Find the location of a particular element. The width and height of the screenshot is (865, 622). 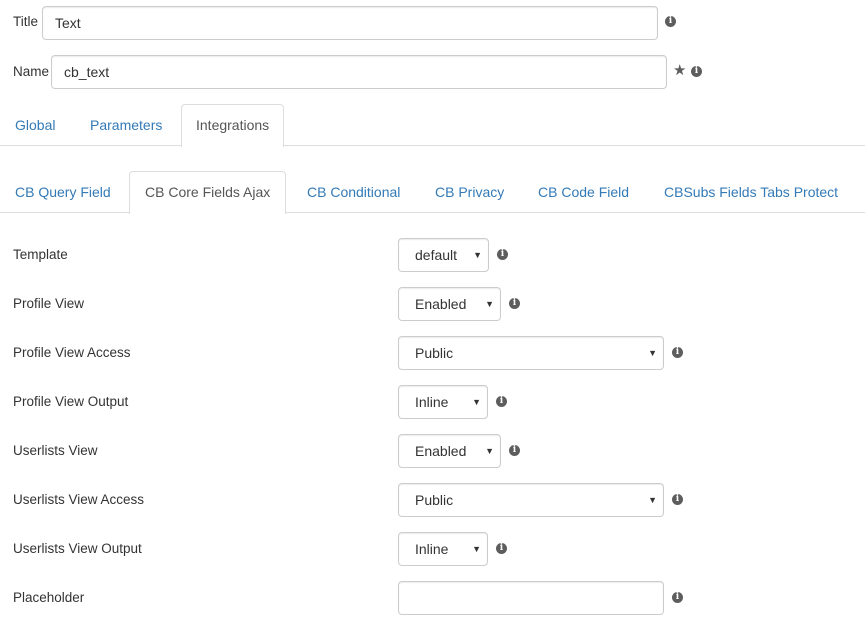

template-info-icon: i is located at coordinates (502, 254).